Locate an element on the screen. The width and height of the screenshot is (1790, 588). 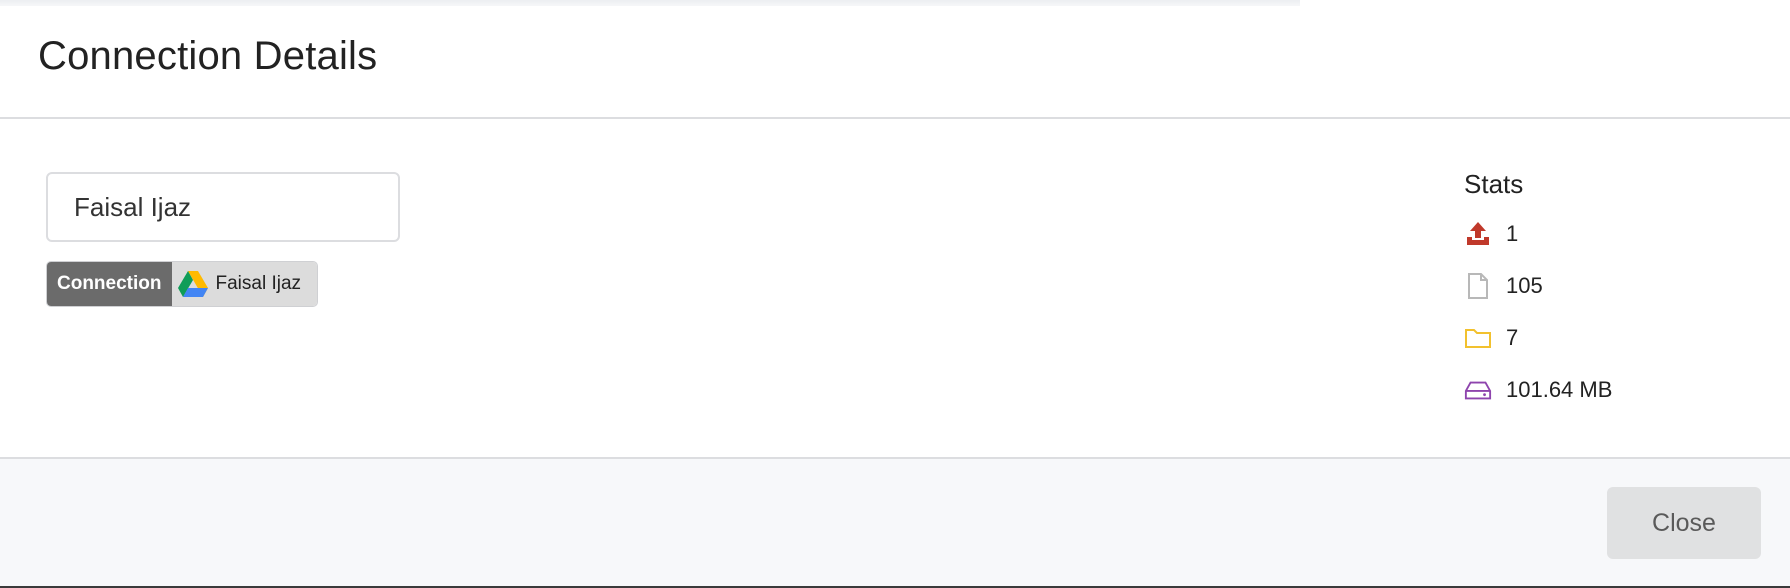
stat-files-value: 105 is located at coordinates (1524, 285).